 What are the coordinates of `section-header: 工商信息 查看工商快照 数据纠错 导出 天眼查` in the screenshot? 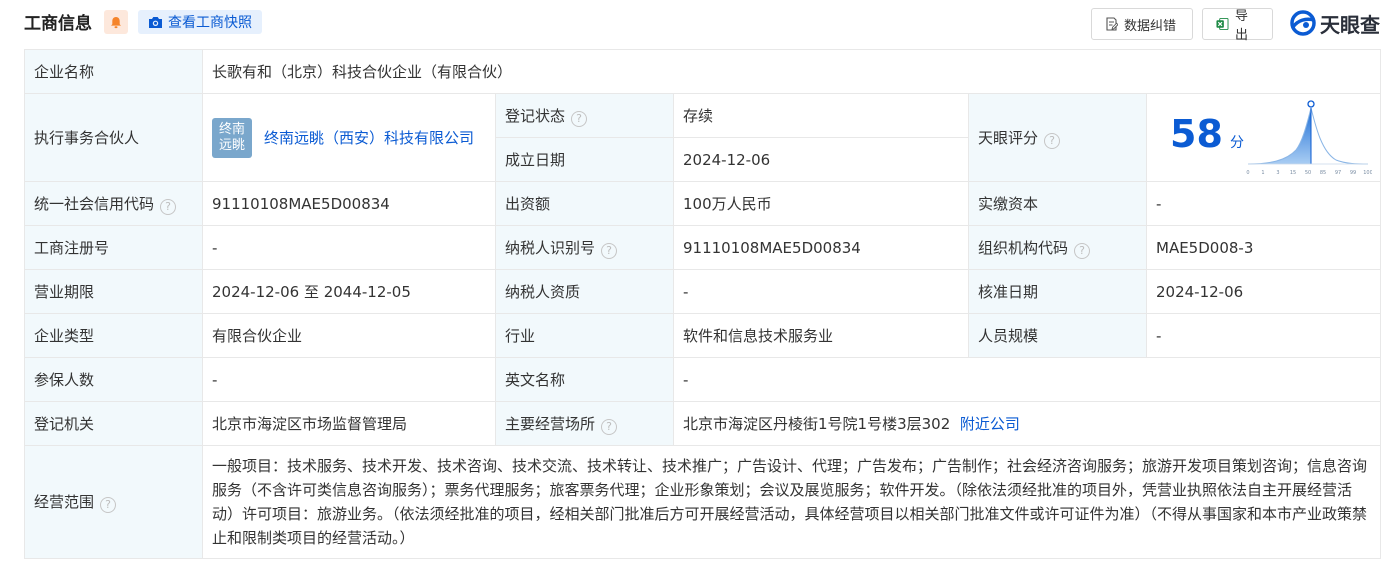 It's located at (699, 22).